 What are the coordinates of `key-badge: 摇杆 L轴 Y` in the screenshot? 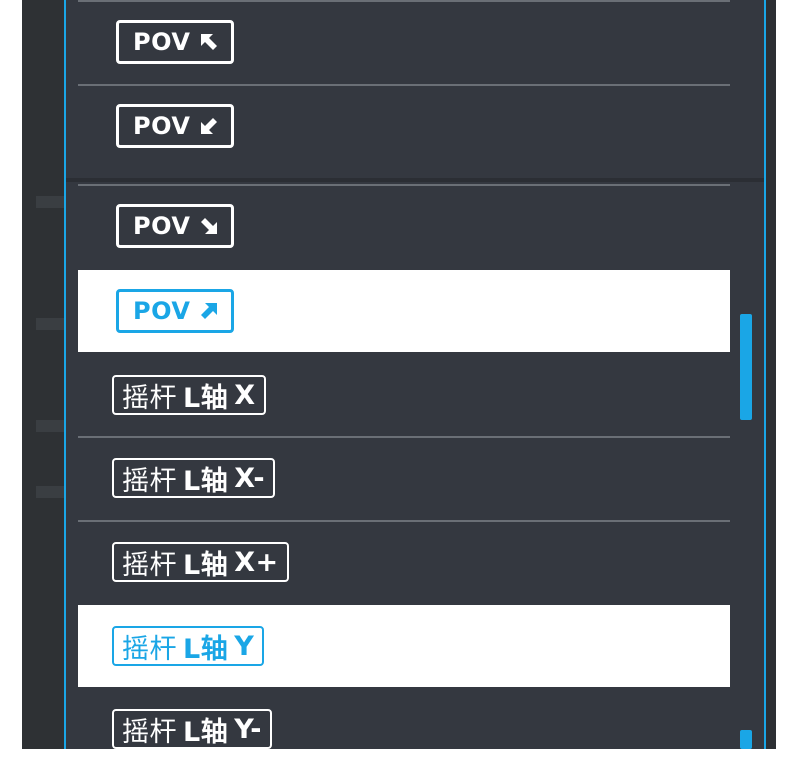 It's located at (188, 646).